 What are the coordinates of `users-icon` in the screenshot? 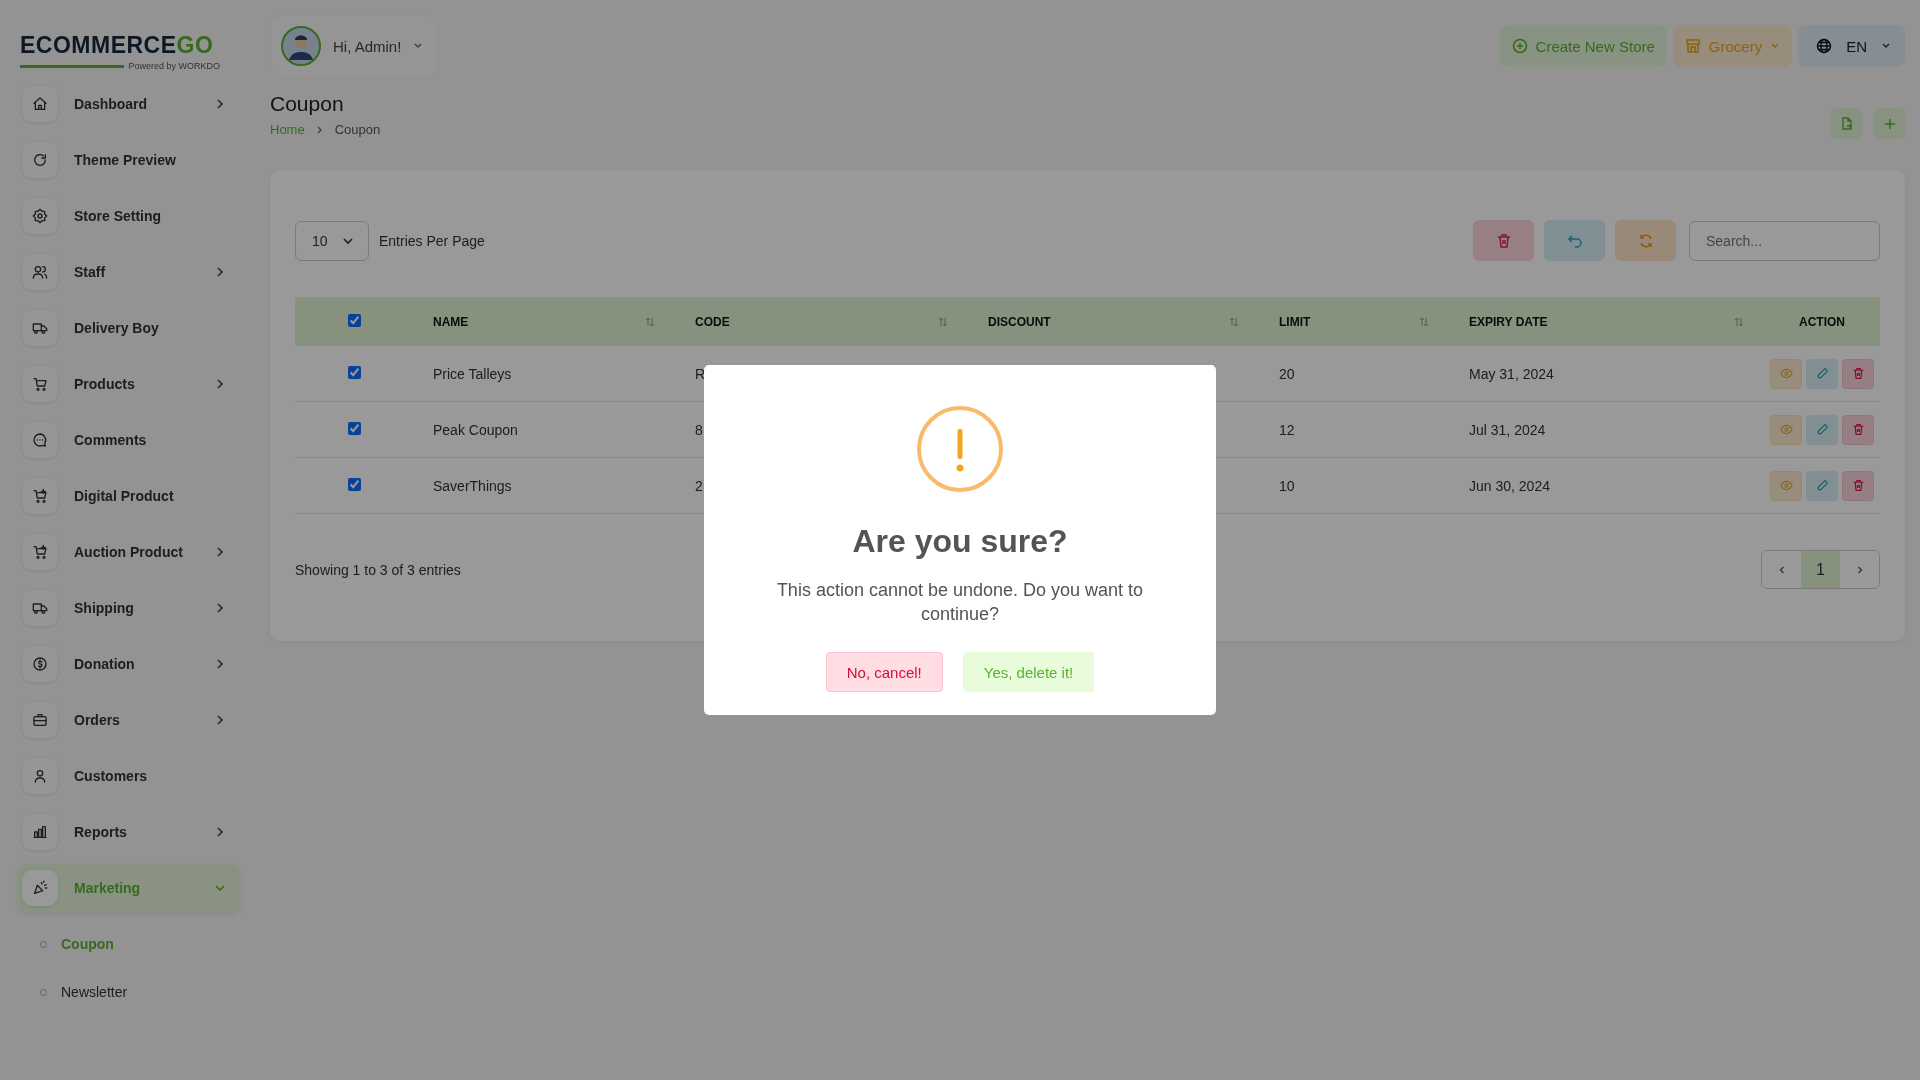 It's located at (40, 272).